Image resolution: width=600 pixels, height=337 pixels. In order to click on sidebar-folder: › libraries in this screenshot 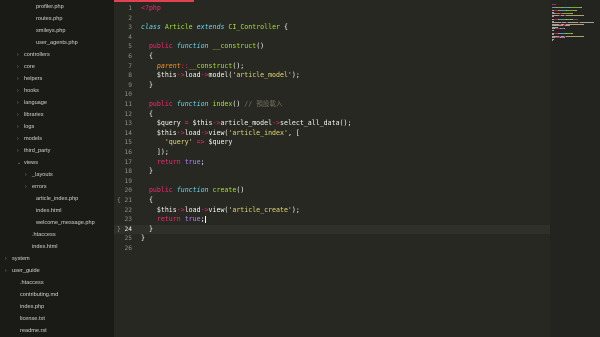, I will do `click(30, 115)`.